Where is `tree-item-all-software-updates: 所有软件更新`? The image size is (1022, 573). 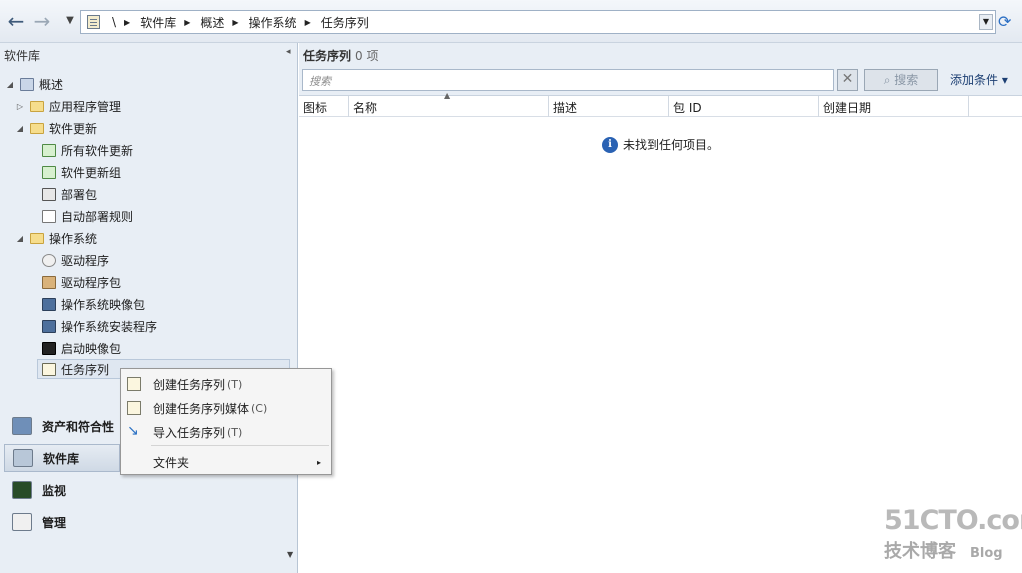 tree-item-all-software-updates: 所有软件更新 is located at coordinates (87, 150).